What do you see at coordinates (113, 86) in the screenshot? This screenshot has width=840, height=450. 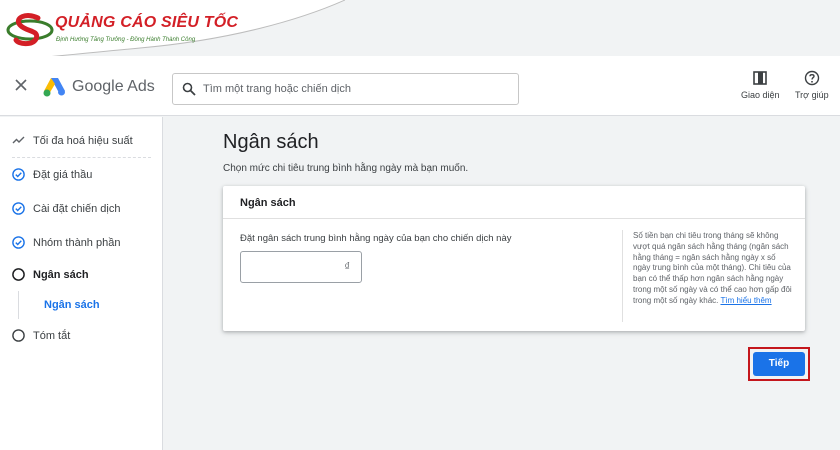 I see `product-name: Google Ads` at bounding box center [113, 86].